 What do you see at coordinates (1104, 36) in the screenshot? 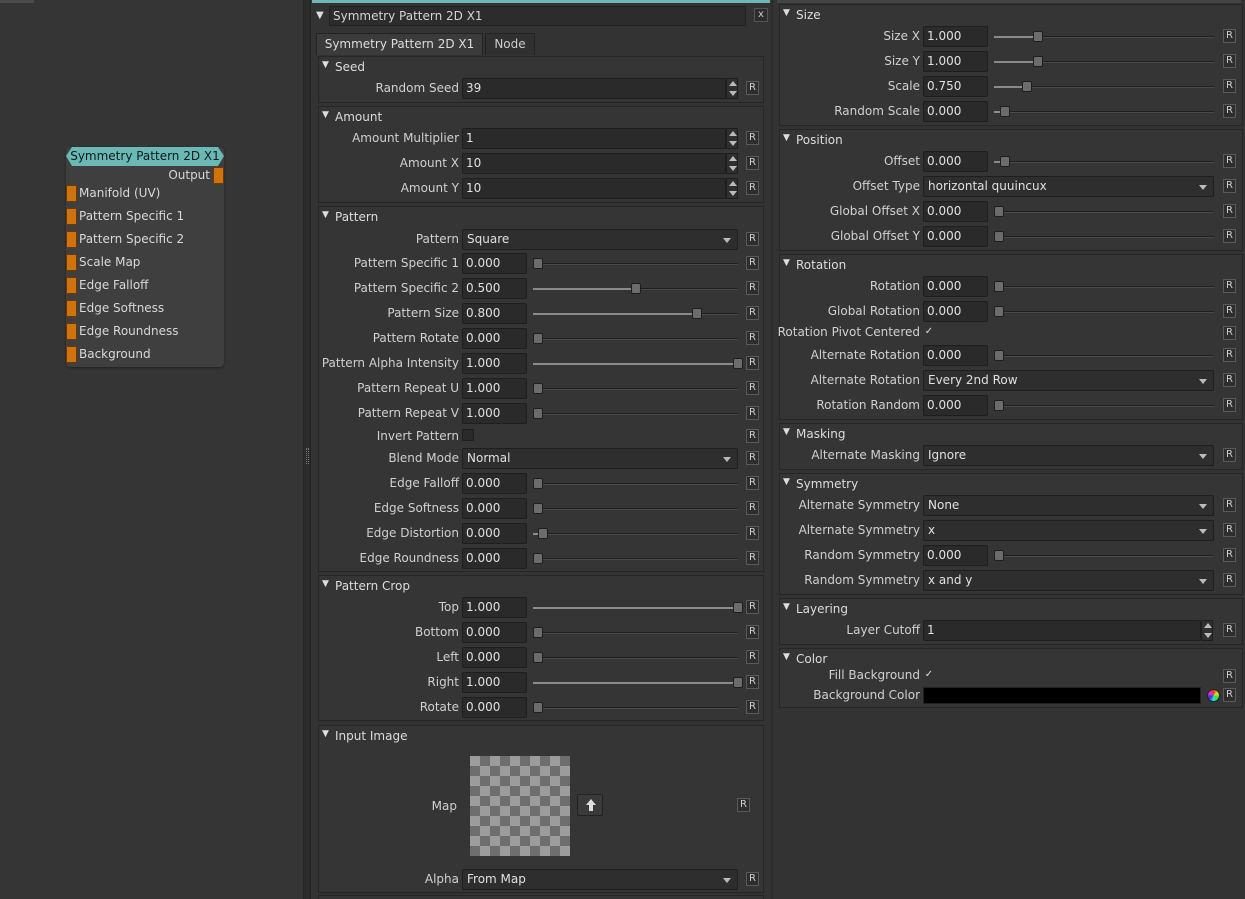
I see `size-x-slider` at bounding box center [1104, 36].